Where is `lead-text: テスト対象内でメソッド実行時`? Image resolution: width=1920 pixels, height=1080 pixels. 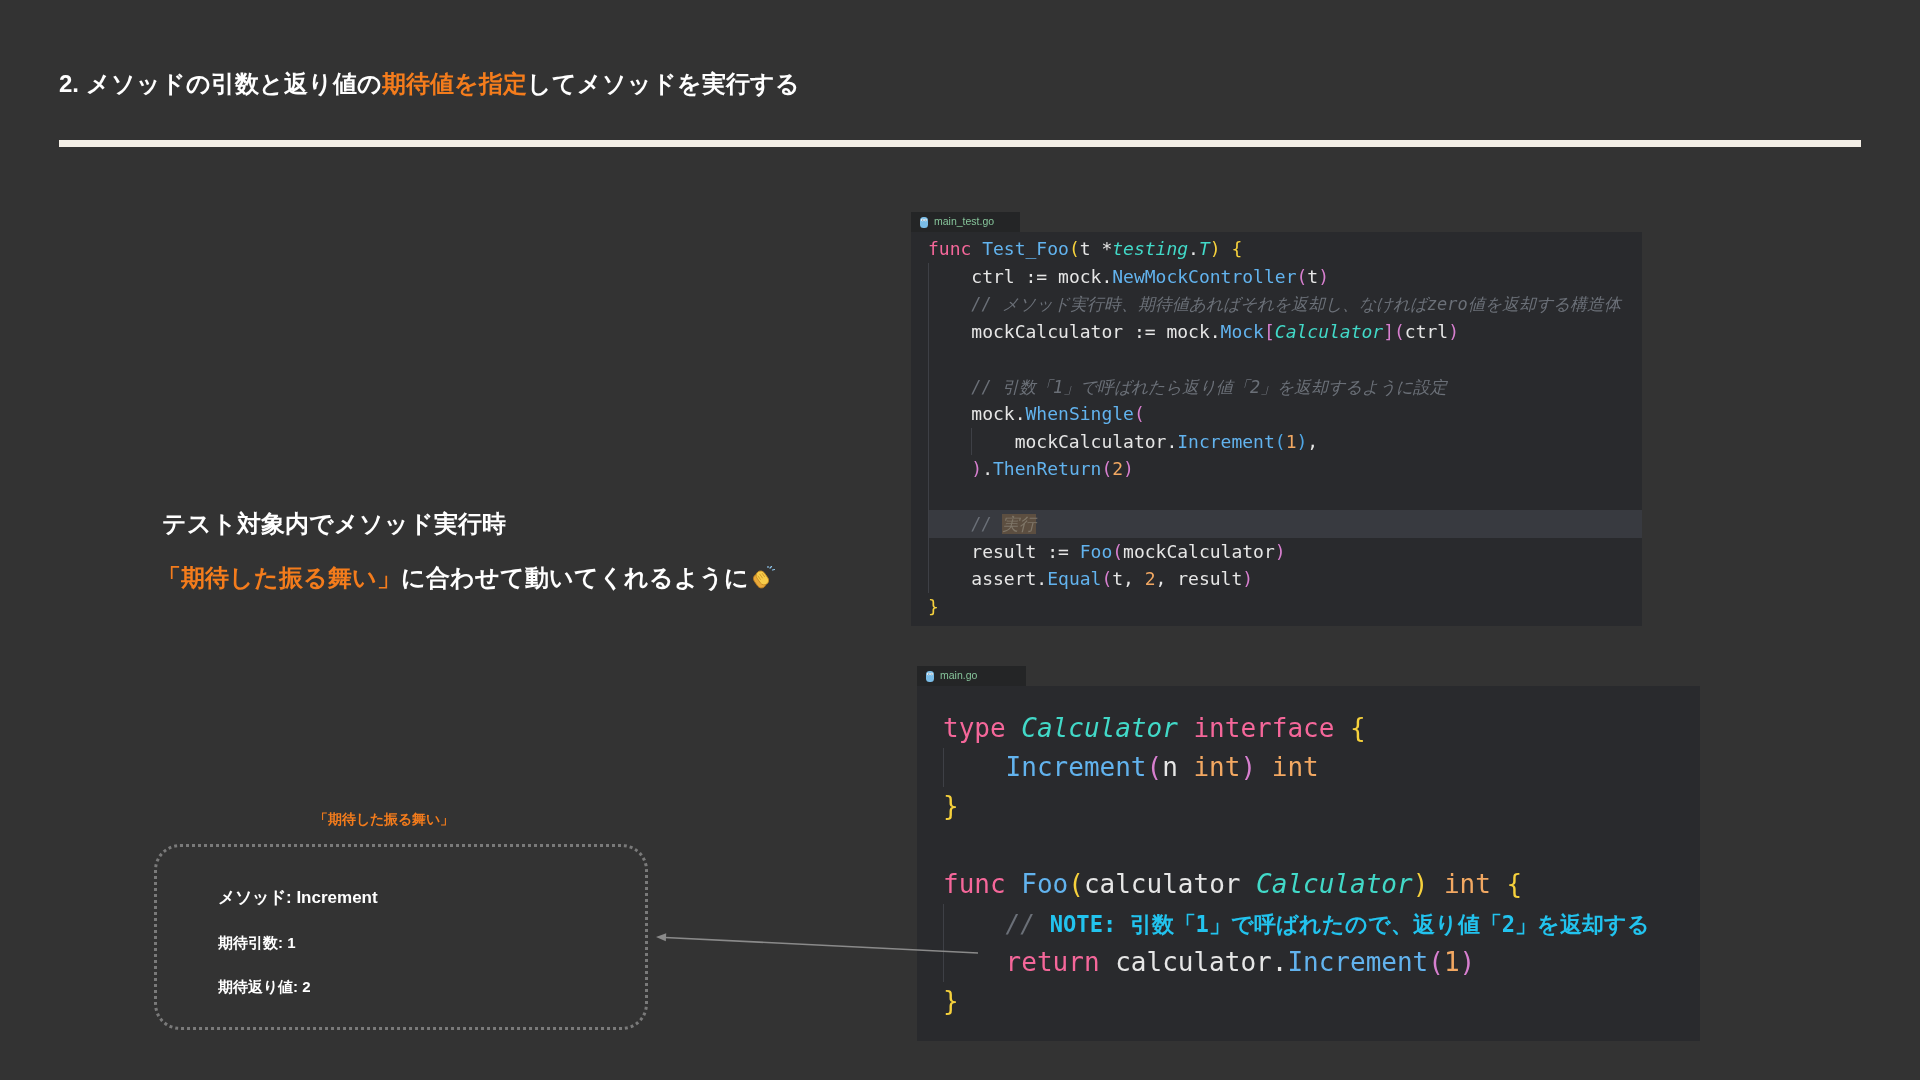
lead-text: テスト対象内でメソッド実行時 is located at coordinates (334, 524).